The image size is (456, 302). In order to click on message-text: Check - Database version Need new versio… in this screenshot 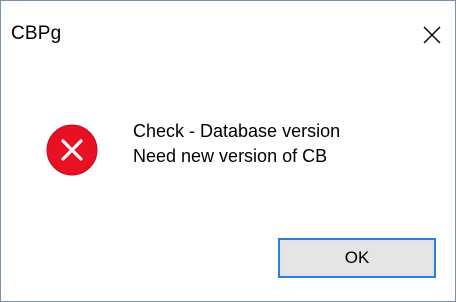, I will do `click(236, 144)`.